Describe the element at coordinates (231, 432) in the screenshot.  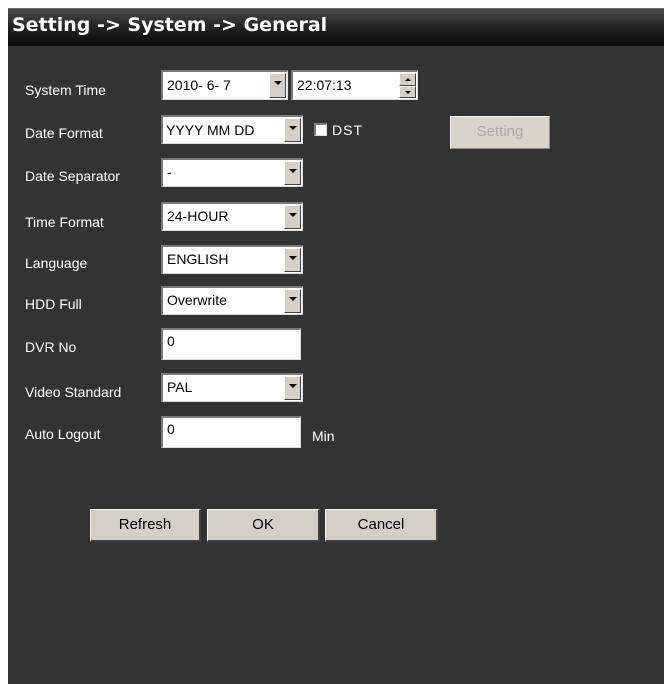
I see `auto-logout-input: 0` at that location.